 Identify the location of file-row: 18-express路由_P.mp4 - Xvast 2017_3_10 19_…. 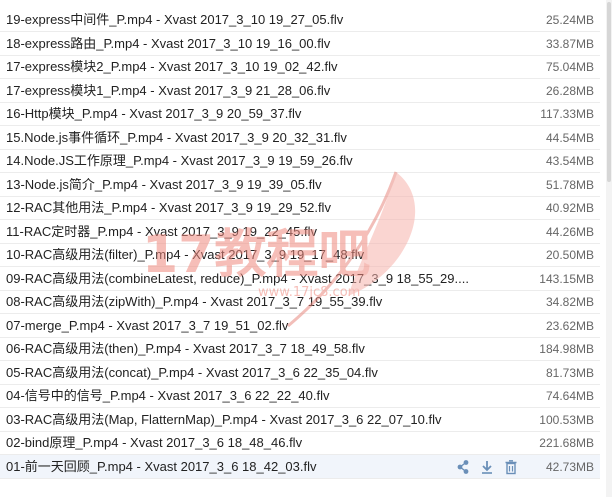
(300, 44).